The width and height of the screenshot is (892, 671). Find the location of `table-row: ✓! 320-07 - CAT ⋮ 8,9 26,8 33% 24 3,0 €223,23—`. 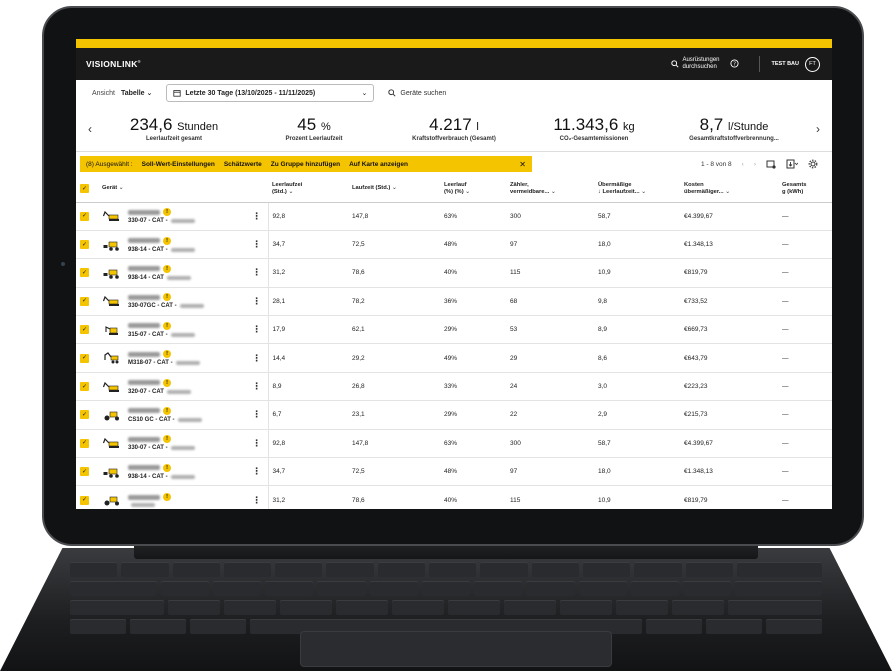

table-row: ✓! 320-07 - CAT ⋮ 8,9 26,8 33% 24 3,0 €223,23— is located at coordinates (454, 387).